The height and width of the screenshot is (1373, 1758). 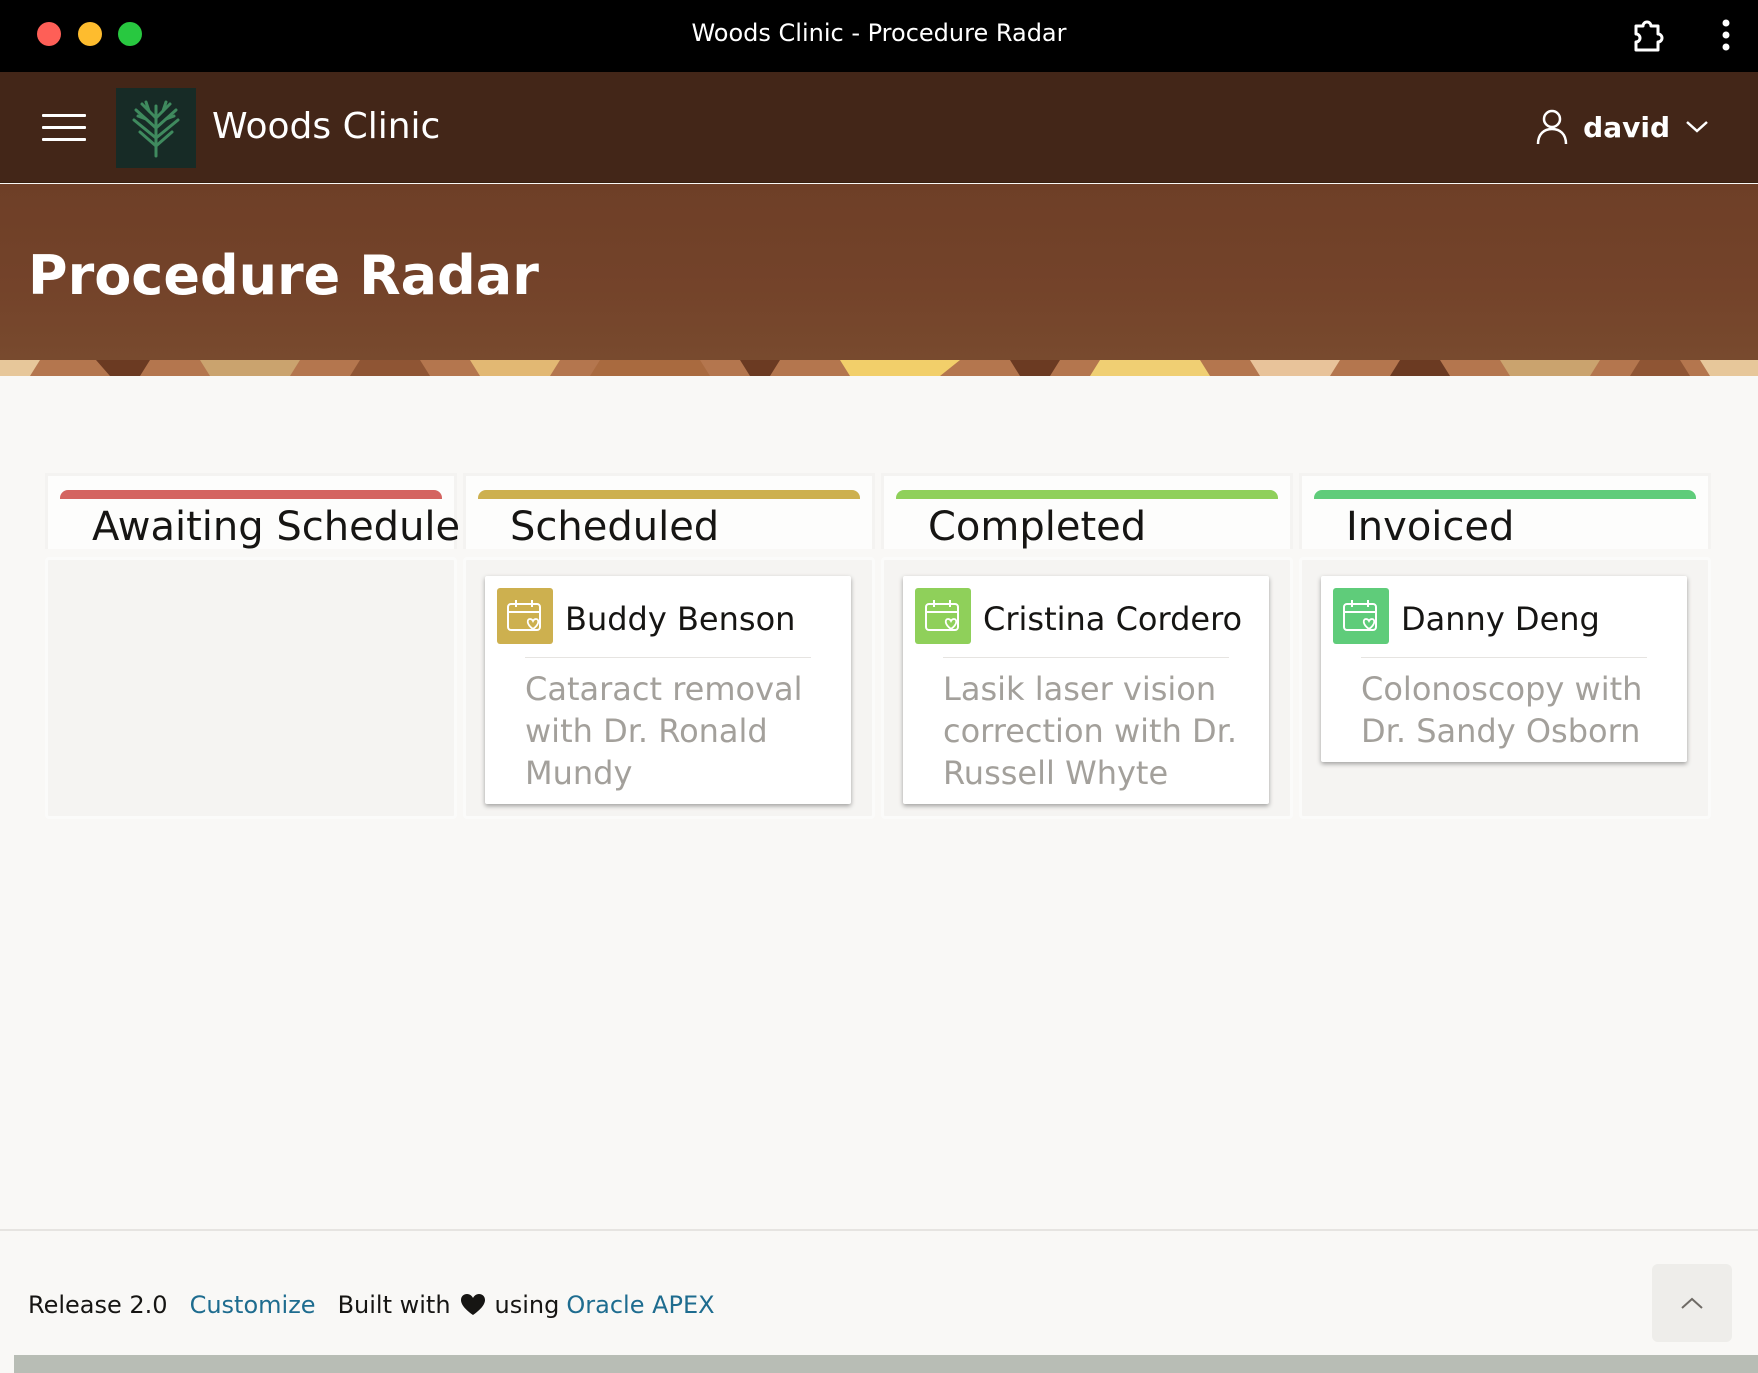 What do you see at coordinates (98, 1305) in the screenshot?
I see `release-label: Release 2.0` at bounding box center [98, 1305].